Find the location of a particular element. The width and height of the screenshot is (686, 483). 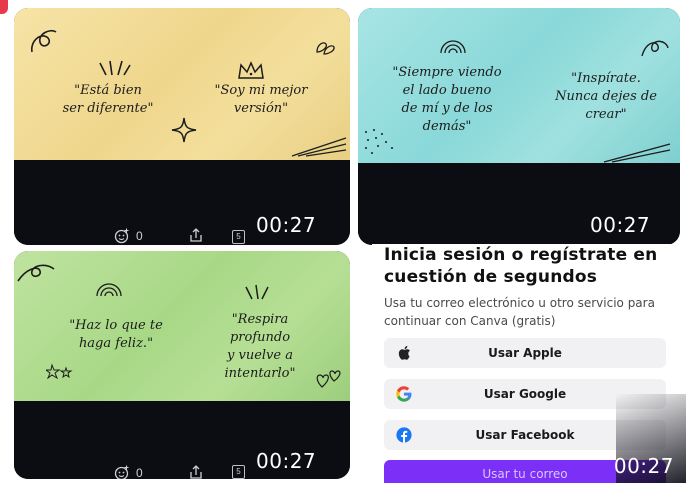

card-3-pages-badge: 5 is located at coordinates (238, 472).